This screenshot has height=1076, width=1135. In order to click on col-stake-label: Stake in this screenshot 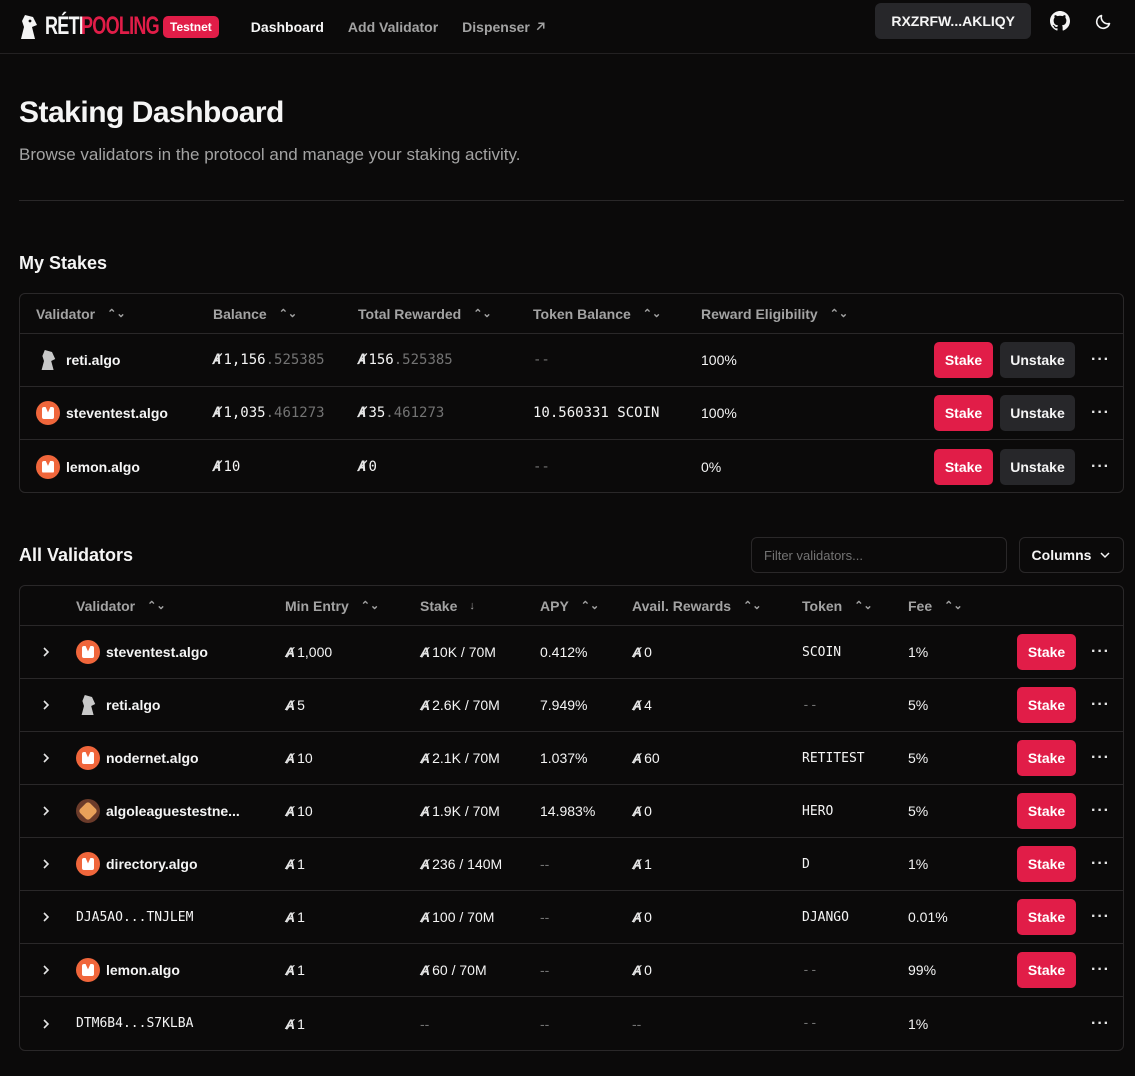, I will do `click(439, 605)`.